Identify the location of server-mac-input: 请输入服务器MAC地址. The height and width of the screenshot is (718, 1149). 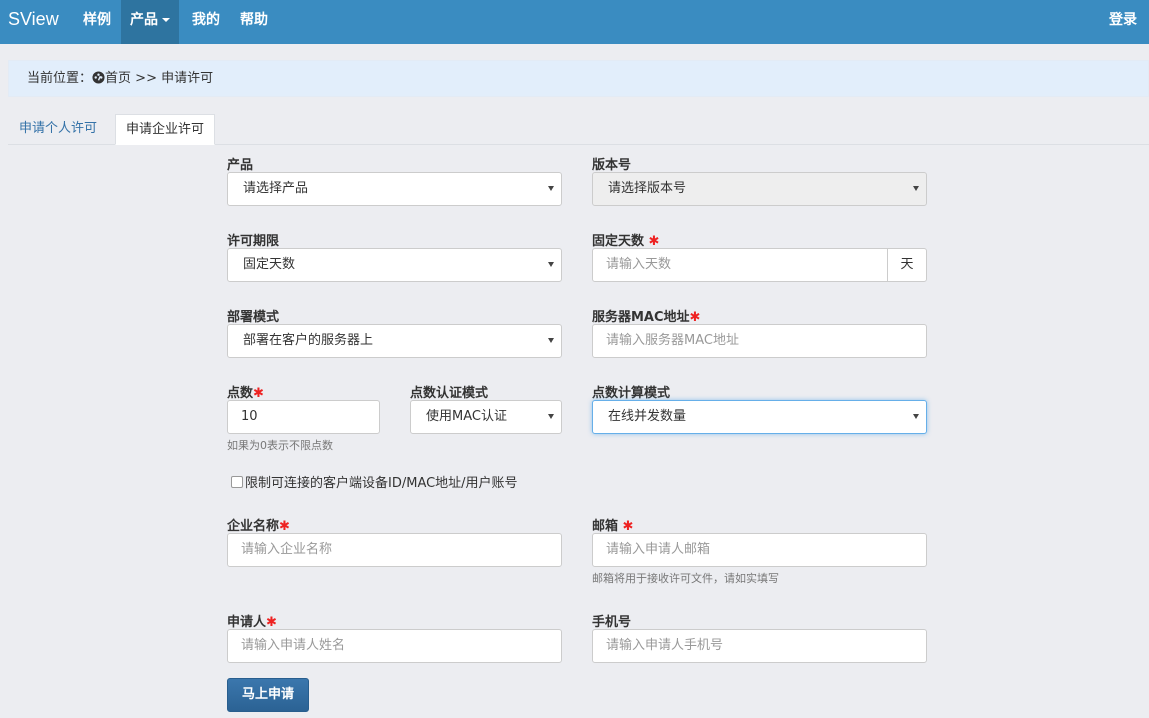
(759, 341).